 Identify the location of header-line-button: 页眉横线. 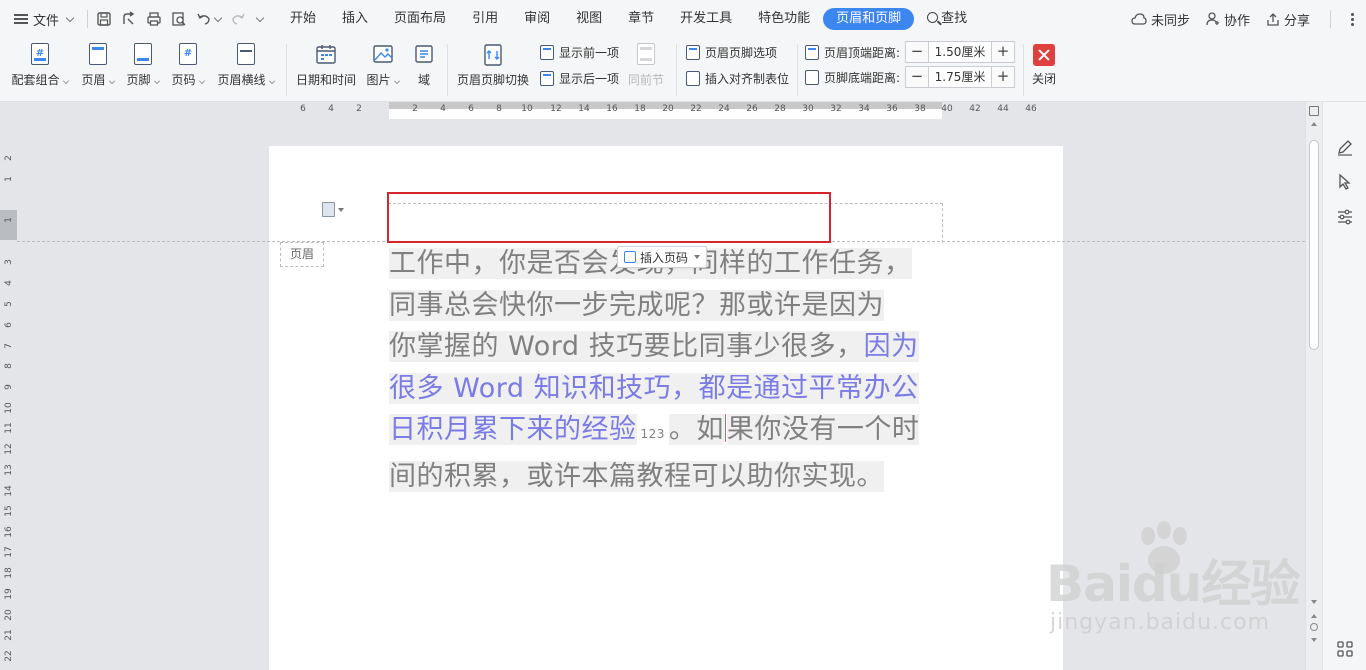
(246, 62).